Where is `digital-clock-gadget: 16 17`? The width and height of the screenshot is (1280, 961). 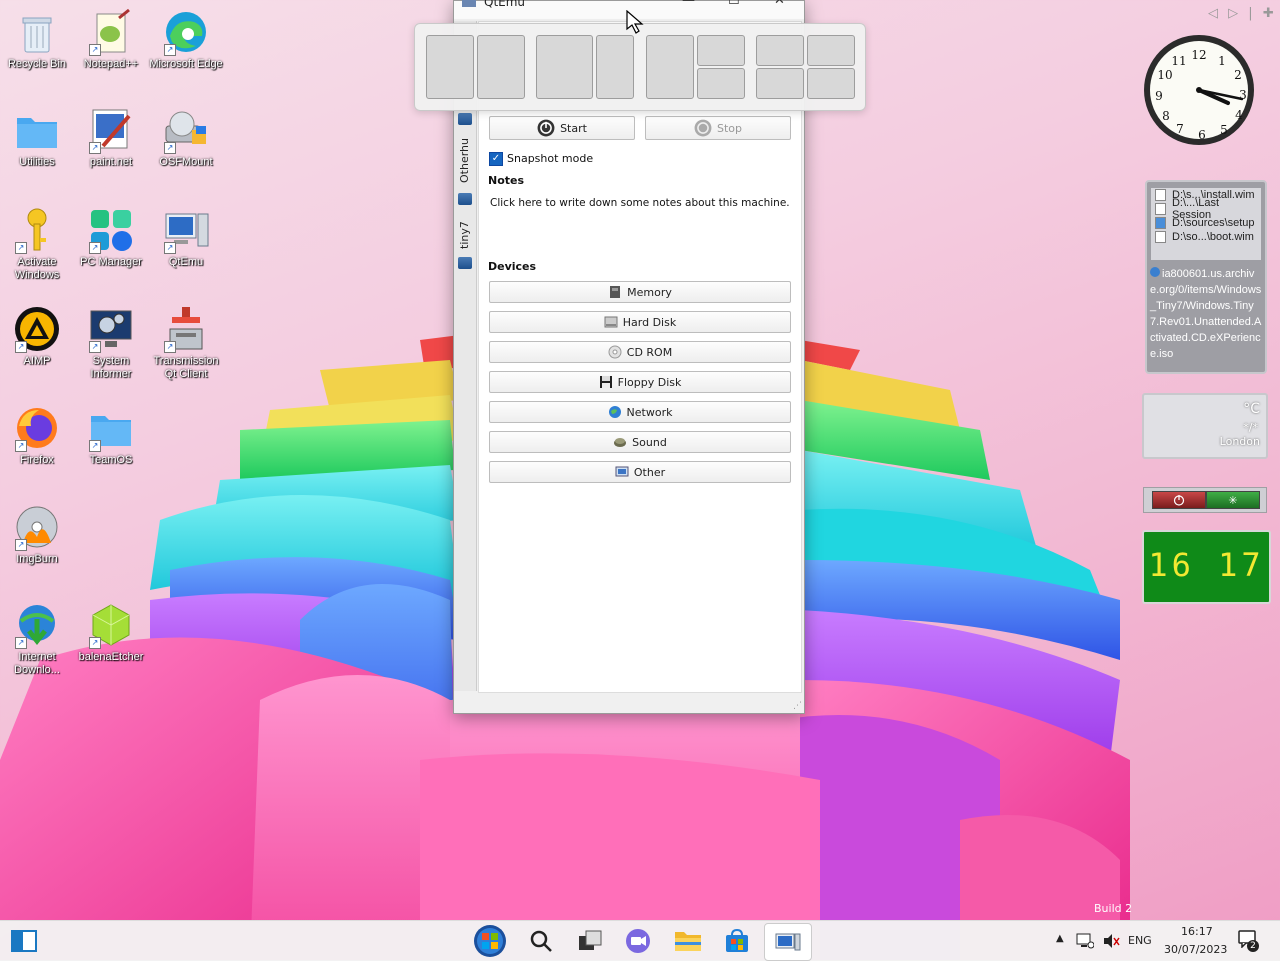 digital-clock-gadget: 16 17 is located at coordinates (1206, 567).